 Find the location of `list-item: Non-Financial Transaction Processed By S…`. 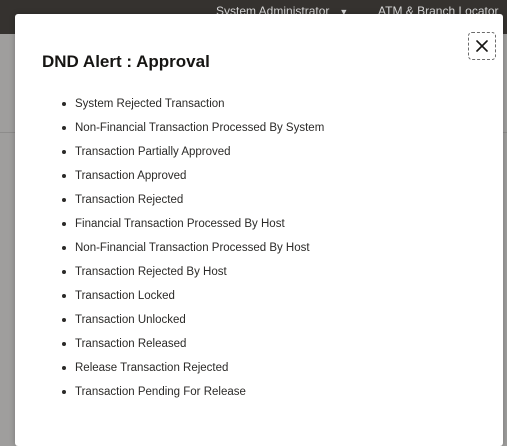

list-item: Non-Financial Transaction Processed By S… is located at coordinates (193, 132).